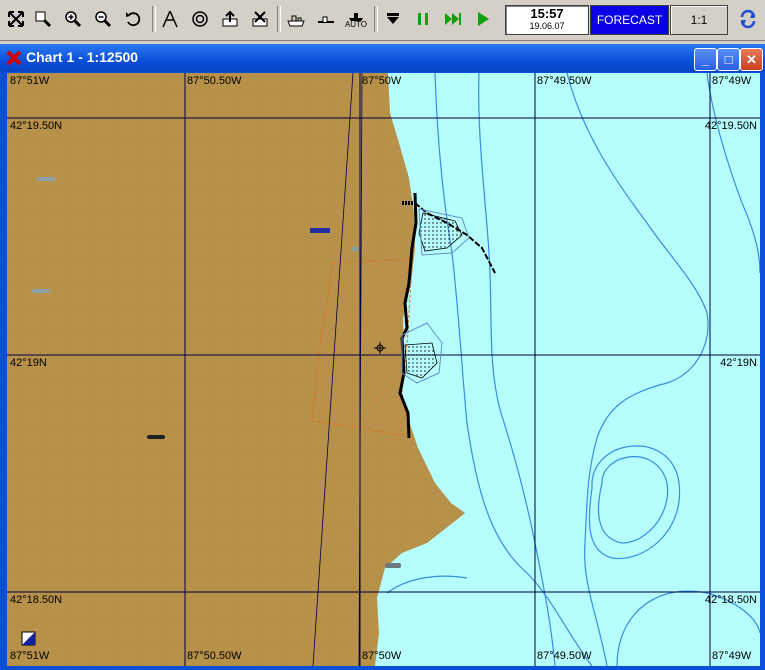  I want to click on chart-window-titlebar: Chart 1 - 1:12500 _ □ ✕, so click(382, 58).